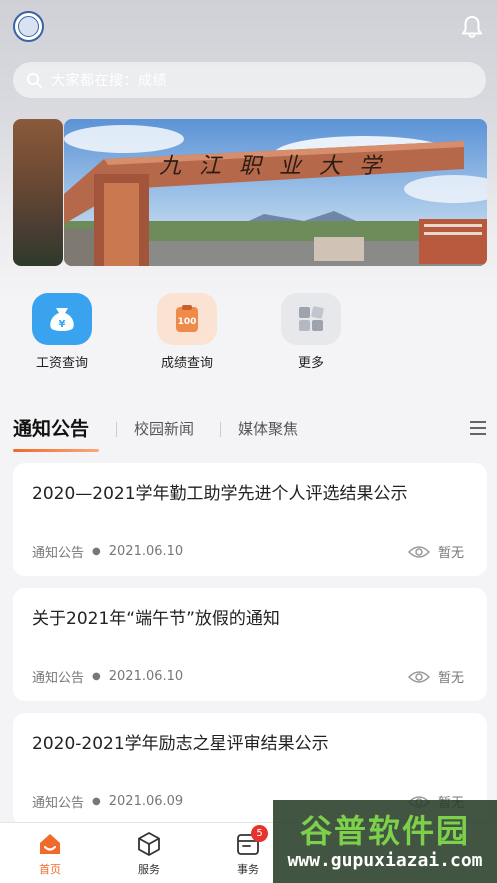 This screenshot has height=883, width=497. I want to click on banner-prev-slide, so click(38, 192).